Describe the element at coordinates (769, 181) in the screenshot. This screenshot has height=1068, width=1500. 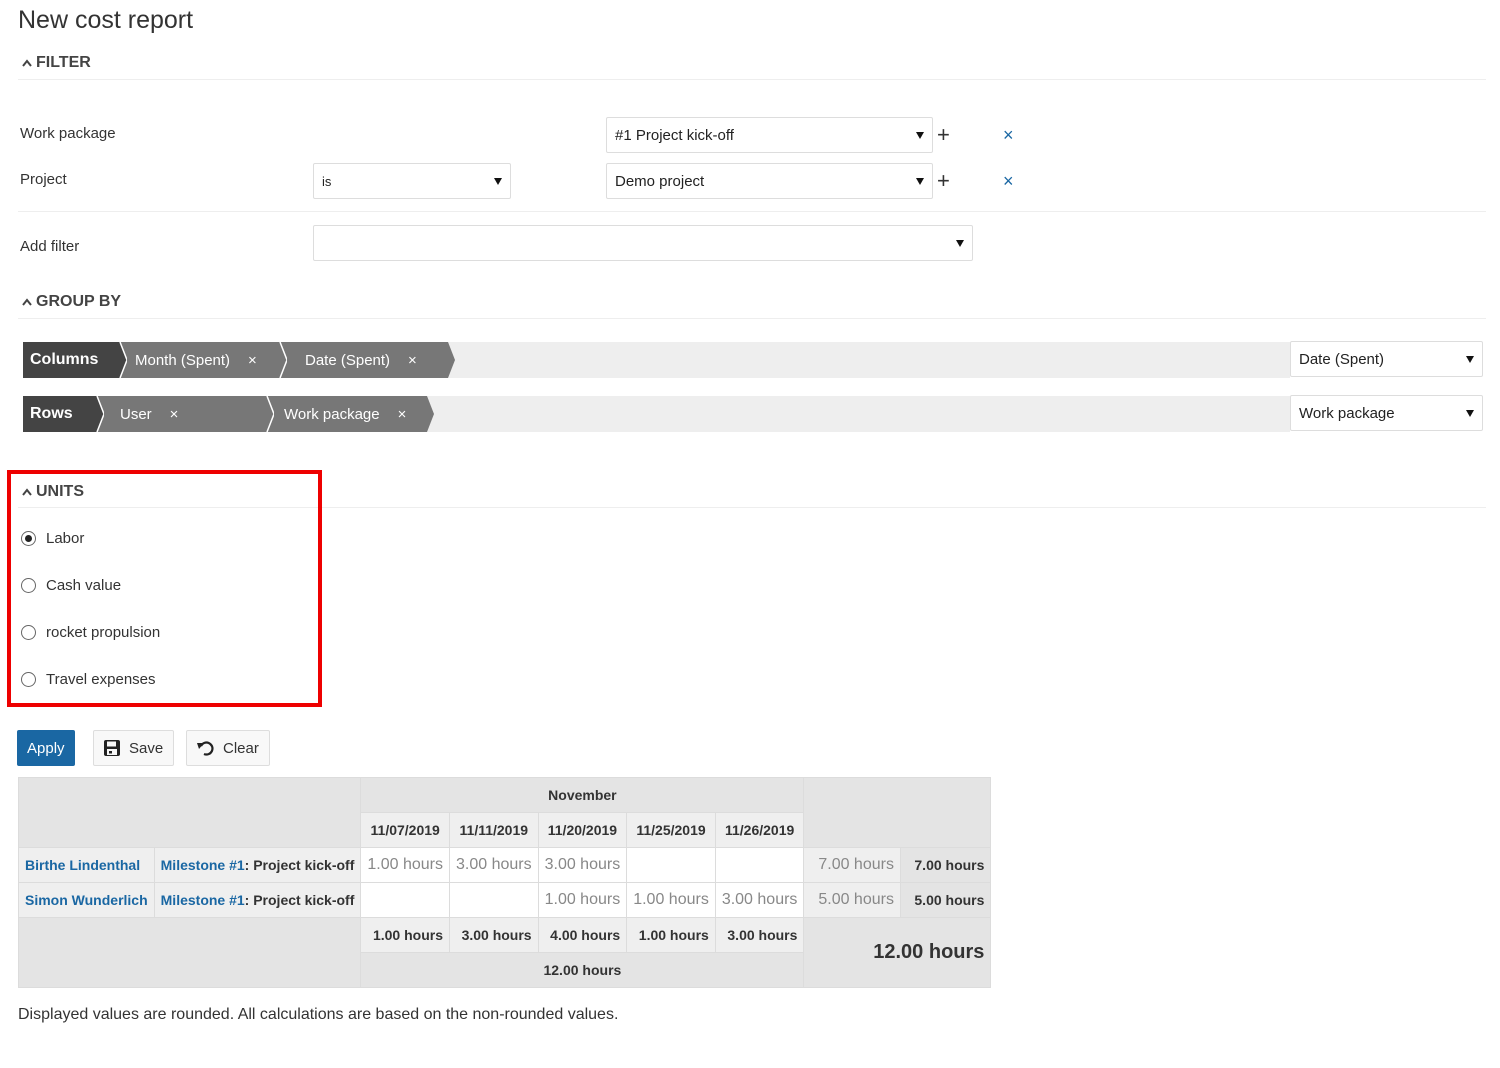
I see `project-value-select: Demo project` at that location.